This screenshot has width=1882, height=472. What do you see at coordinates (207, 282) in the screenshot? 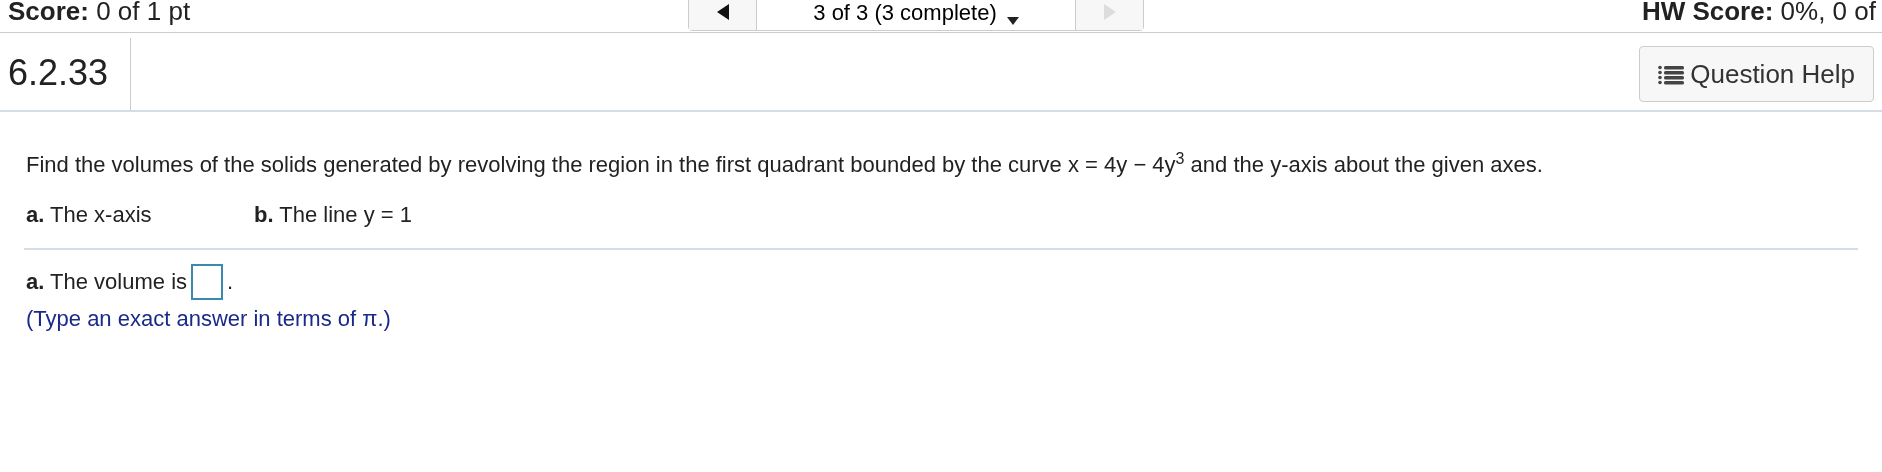
I see `answer-box` at bounding box center [207, 282].